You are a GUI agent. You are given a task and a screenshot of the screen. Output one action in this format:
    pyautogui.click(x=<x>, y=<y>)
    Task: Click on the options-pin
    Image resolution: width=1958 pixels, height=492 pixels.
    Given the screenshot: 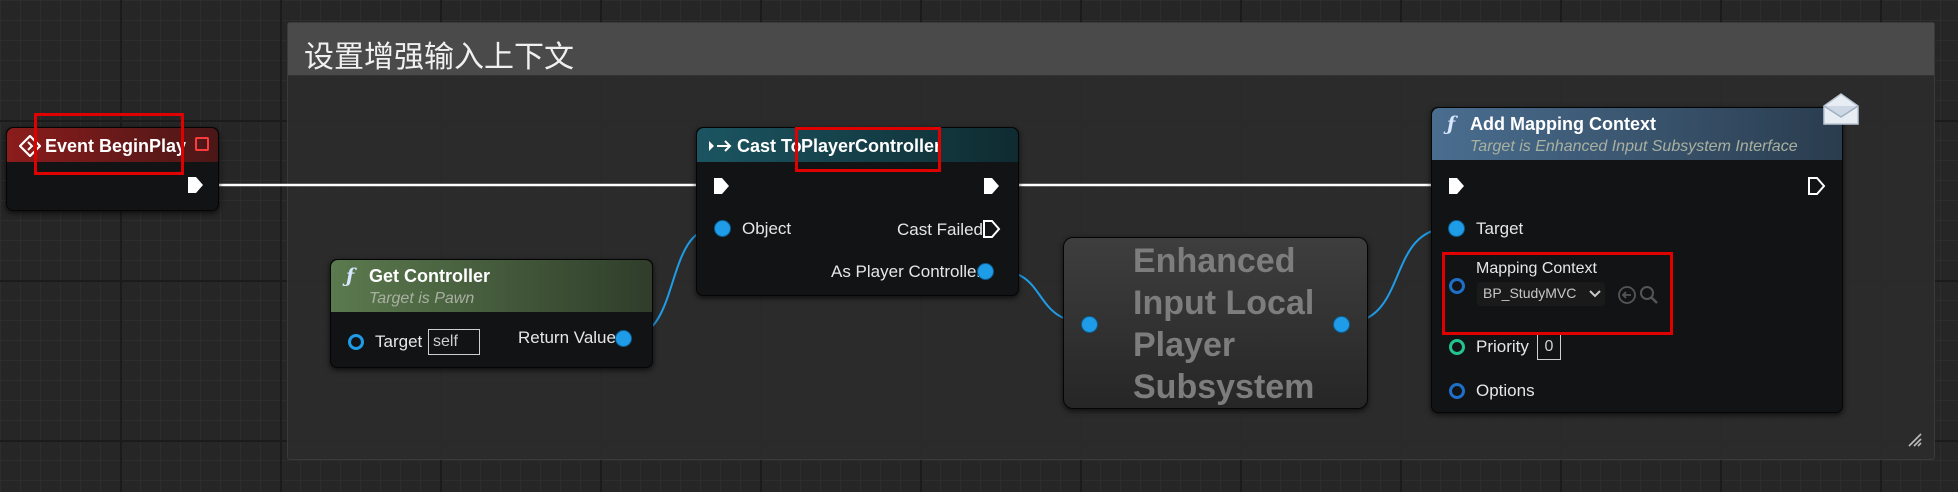 What is the action you would take?
    pyautogui.click(x=1457, y=391)
    